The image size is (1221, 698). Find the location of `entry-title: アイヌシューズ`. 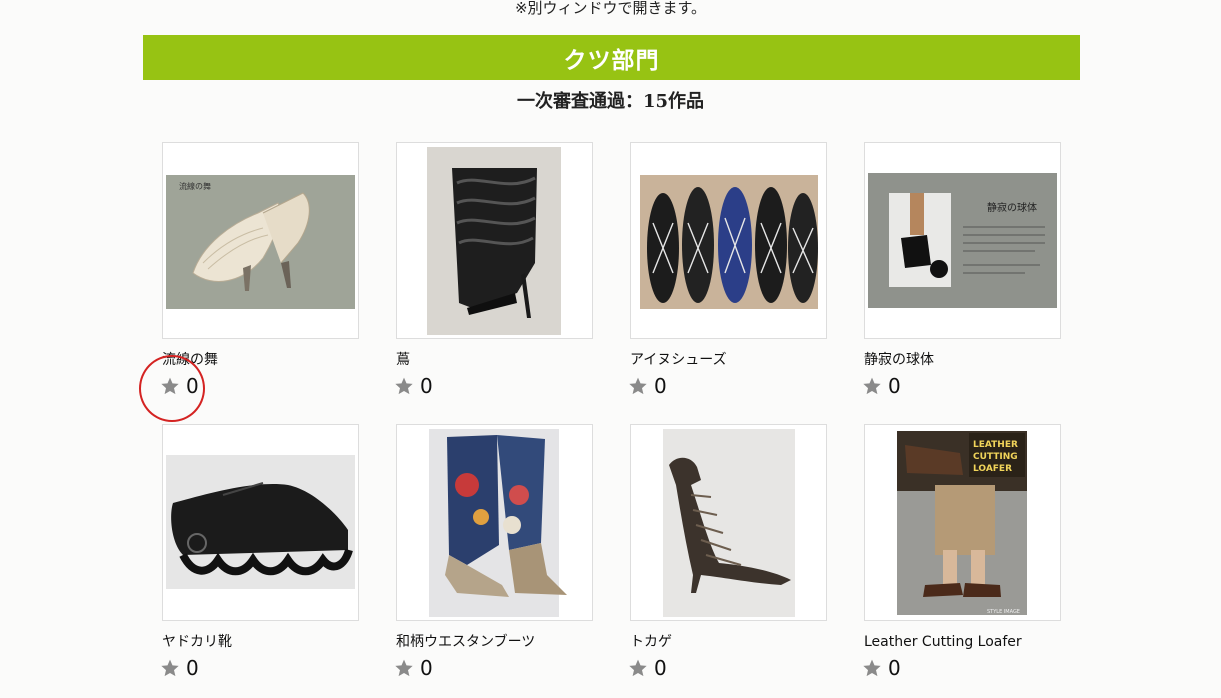

entry-title: アイヌシューズ is located at coordinates (728, 360).